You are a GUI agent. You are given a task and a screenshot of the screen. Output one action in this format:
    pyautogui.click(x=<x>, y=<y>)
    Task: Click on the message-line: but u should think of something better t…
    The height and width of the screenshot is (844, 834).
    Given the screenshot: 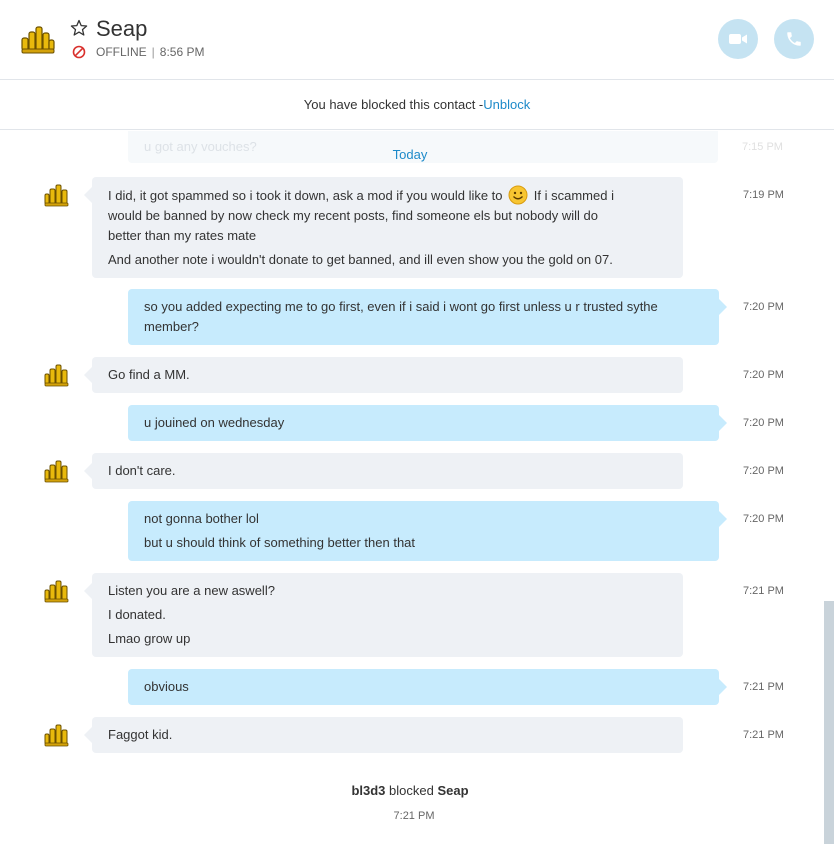 What is the action you would take?
    pyautogui.click(x=280, y=542)
    